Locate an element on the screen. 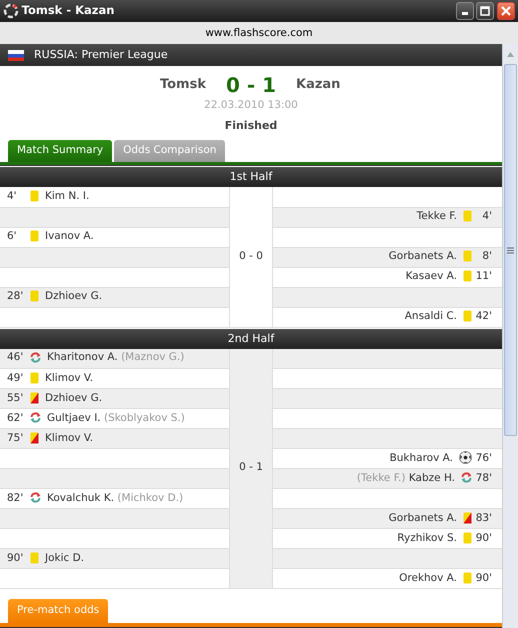  close-button is located at coordinates (506, 11).